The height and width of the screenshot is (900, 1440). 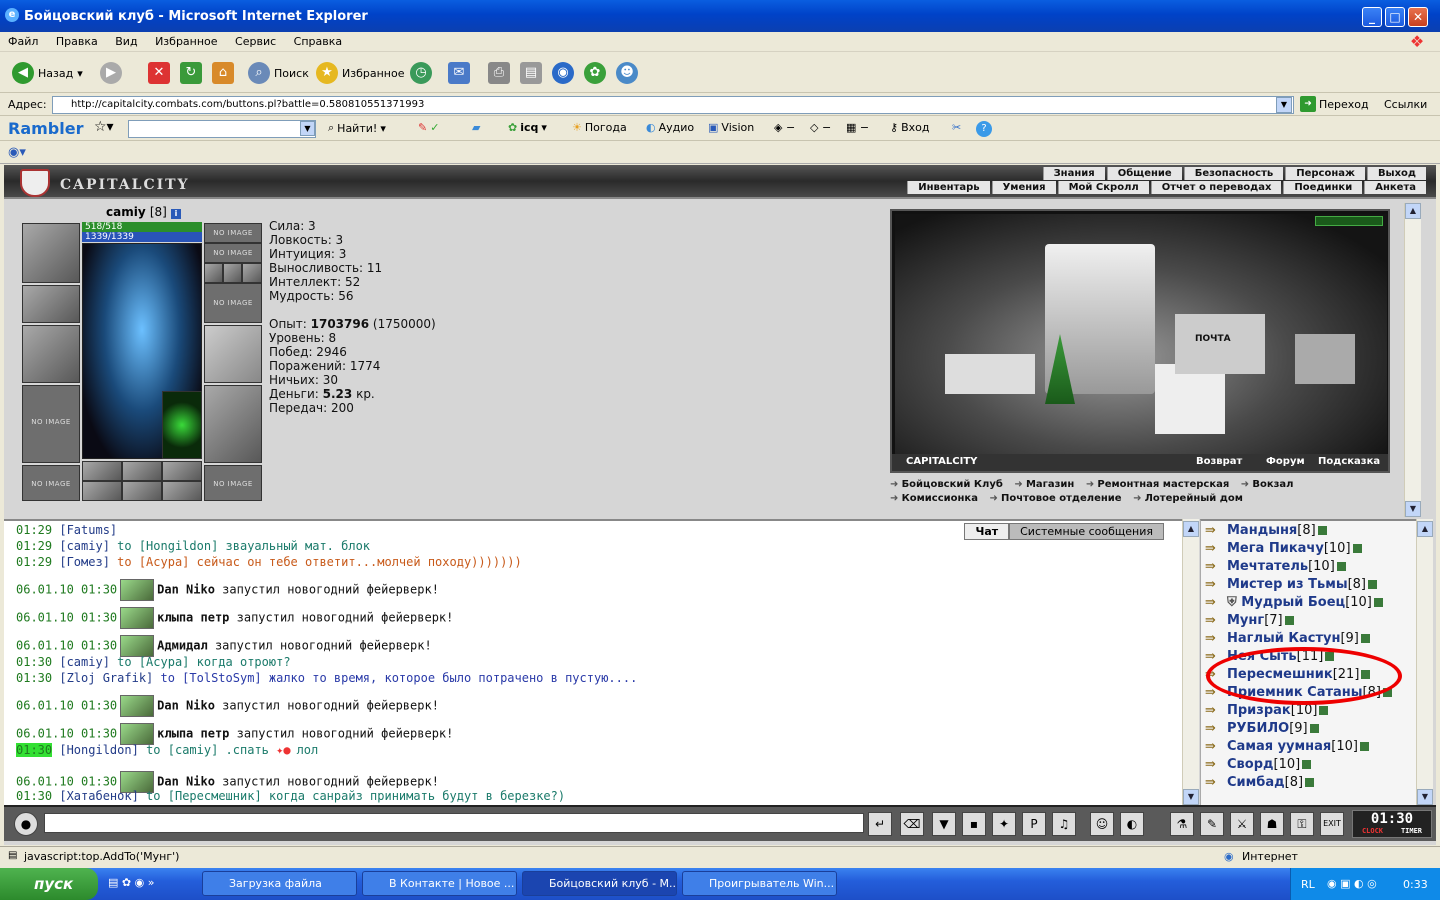 What do you see at coordinates (990, 374) in the screenshot?
I see `left-building` at bounding box center [990, 374].